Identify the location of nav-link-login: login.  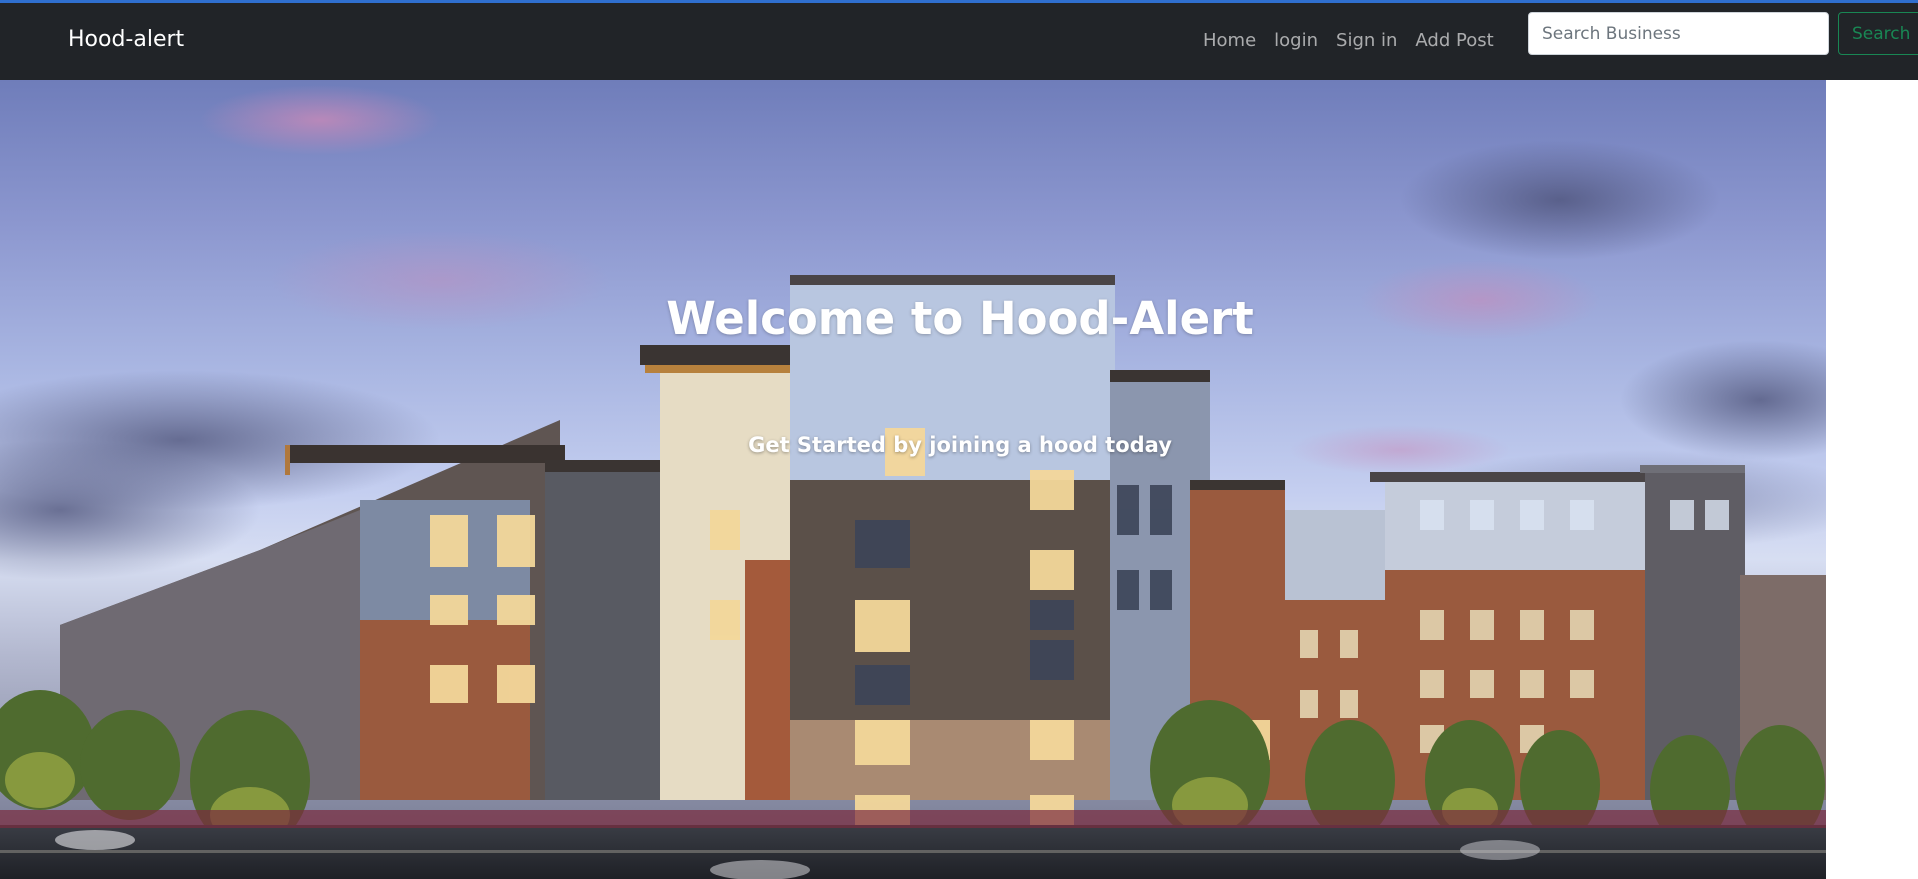
(1296, 40).